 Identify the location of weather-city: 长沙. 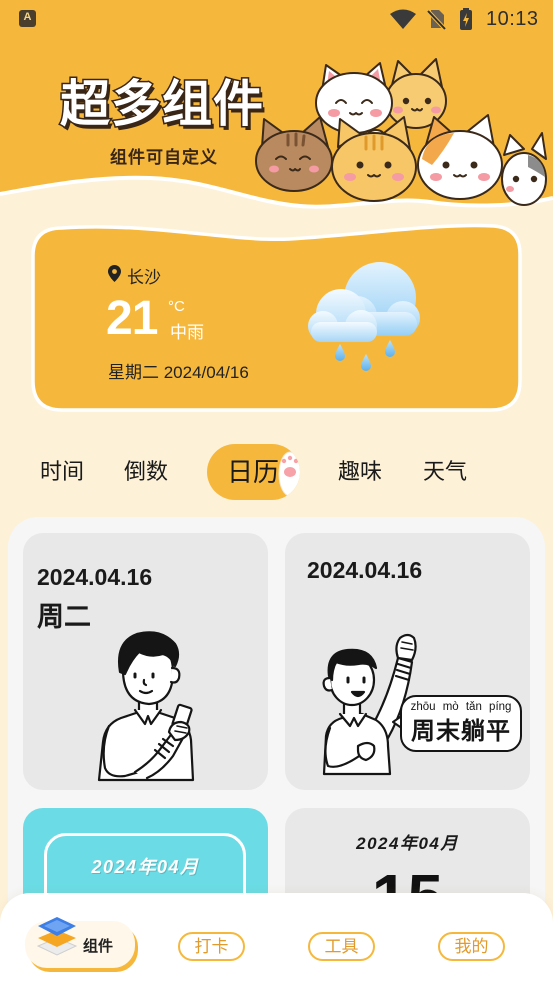
(144, 277).